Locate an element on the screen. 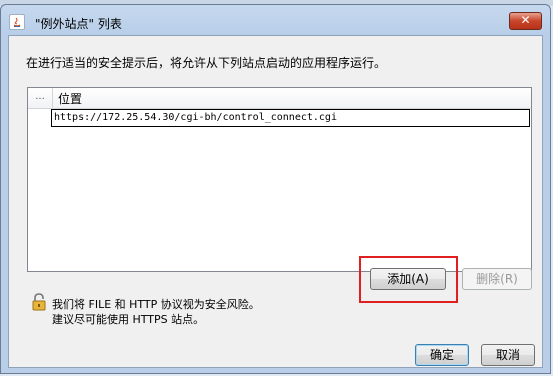 Image resolution: width=553 pixels, height=376 pixels. description-text: 在进行适当的安全提示后，将允许从下列站点启动的应用程序运行。 is located at coordinates (206, 63).